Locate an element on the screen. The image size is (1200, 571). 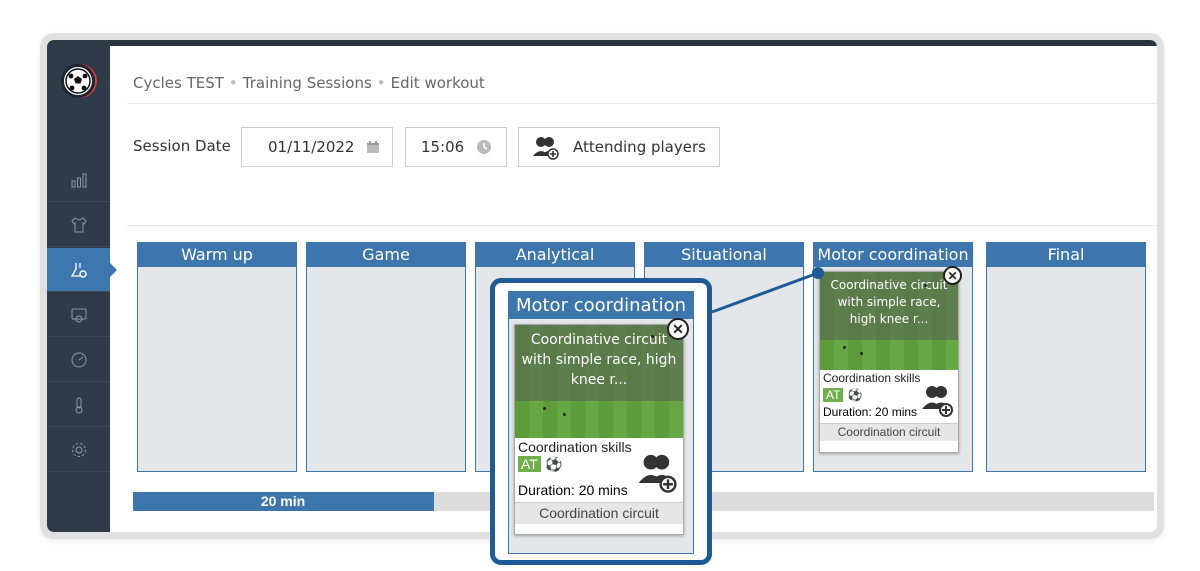
session-time-input: 15:06 is located at coordinates (456, 147).